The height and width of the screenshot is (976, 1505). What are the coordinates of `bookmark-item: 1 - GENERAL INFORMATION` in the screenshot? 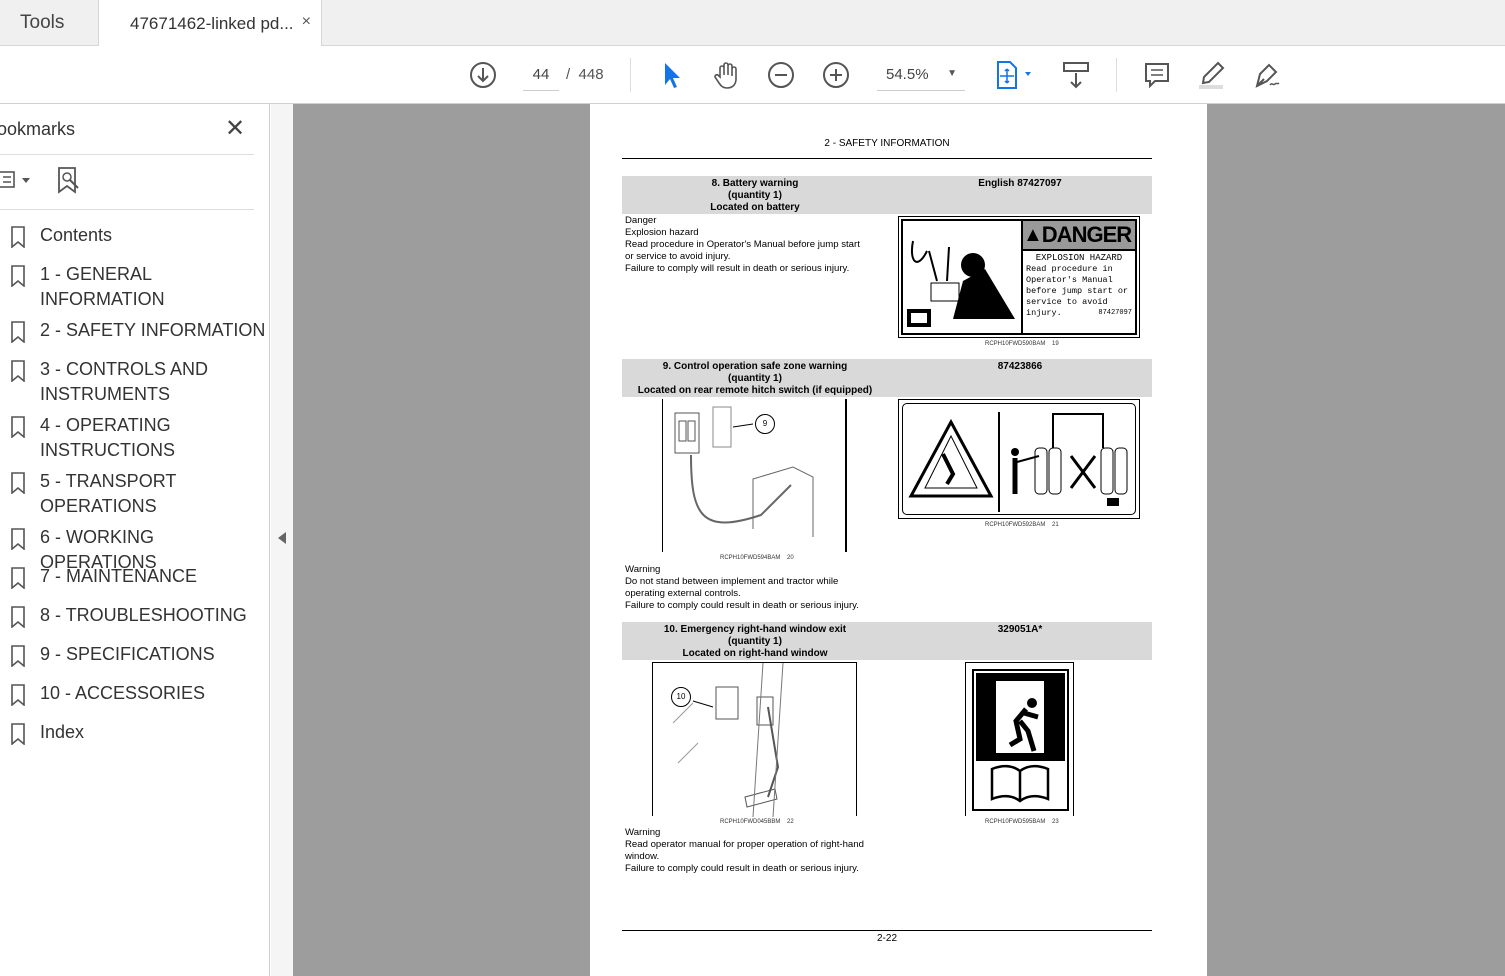 It's located at (87, 287).